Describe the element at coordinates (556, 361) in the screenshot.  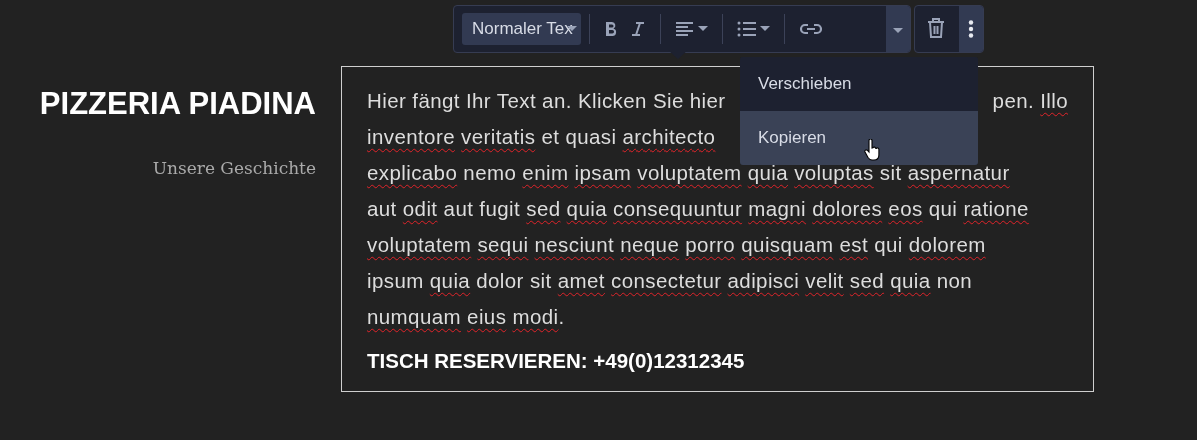
I see `reservation-text: TISCH RESERVIEREN: +49(0)12312345` at that location.